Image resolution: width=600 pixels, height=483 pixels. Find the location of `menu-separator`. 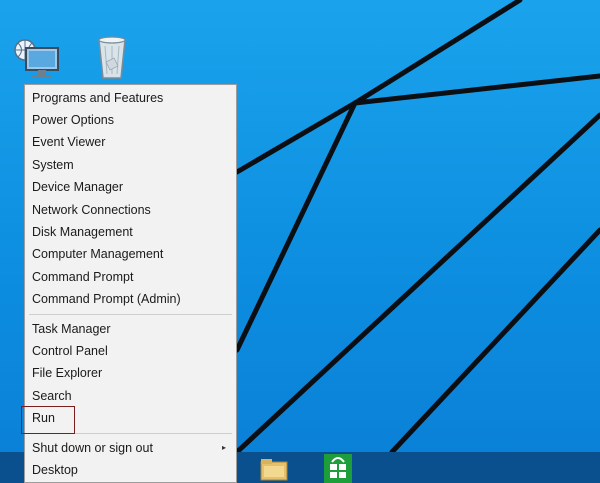

menu-separator is located at coordinates (130, 314).